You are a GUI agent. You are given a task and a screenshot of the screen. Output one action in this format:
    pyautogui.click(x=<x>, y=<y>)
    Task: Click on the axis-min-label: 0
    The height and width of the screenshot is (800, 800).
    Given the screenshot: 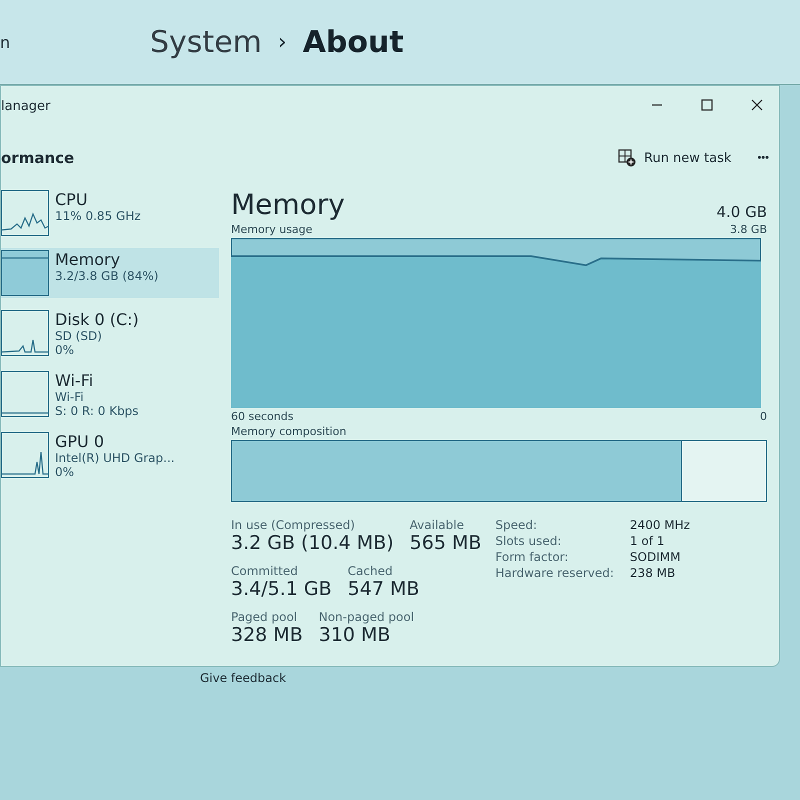 What is the action you would take?
    pyautogui.click(x=763, y=416)
    